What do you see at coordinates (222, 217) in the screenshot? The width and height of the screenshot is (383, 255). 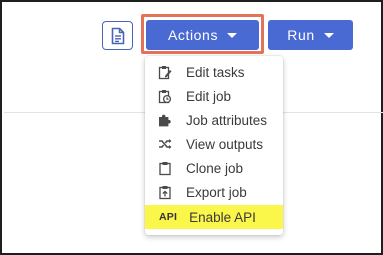 I see `menu-item-label: Enable API` at bounding box center [222, 217].